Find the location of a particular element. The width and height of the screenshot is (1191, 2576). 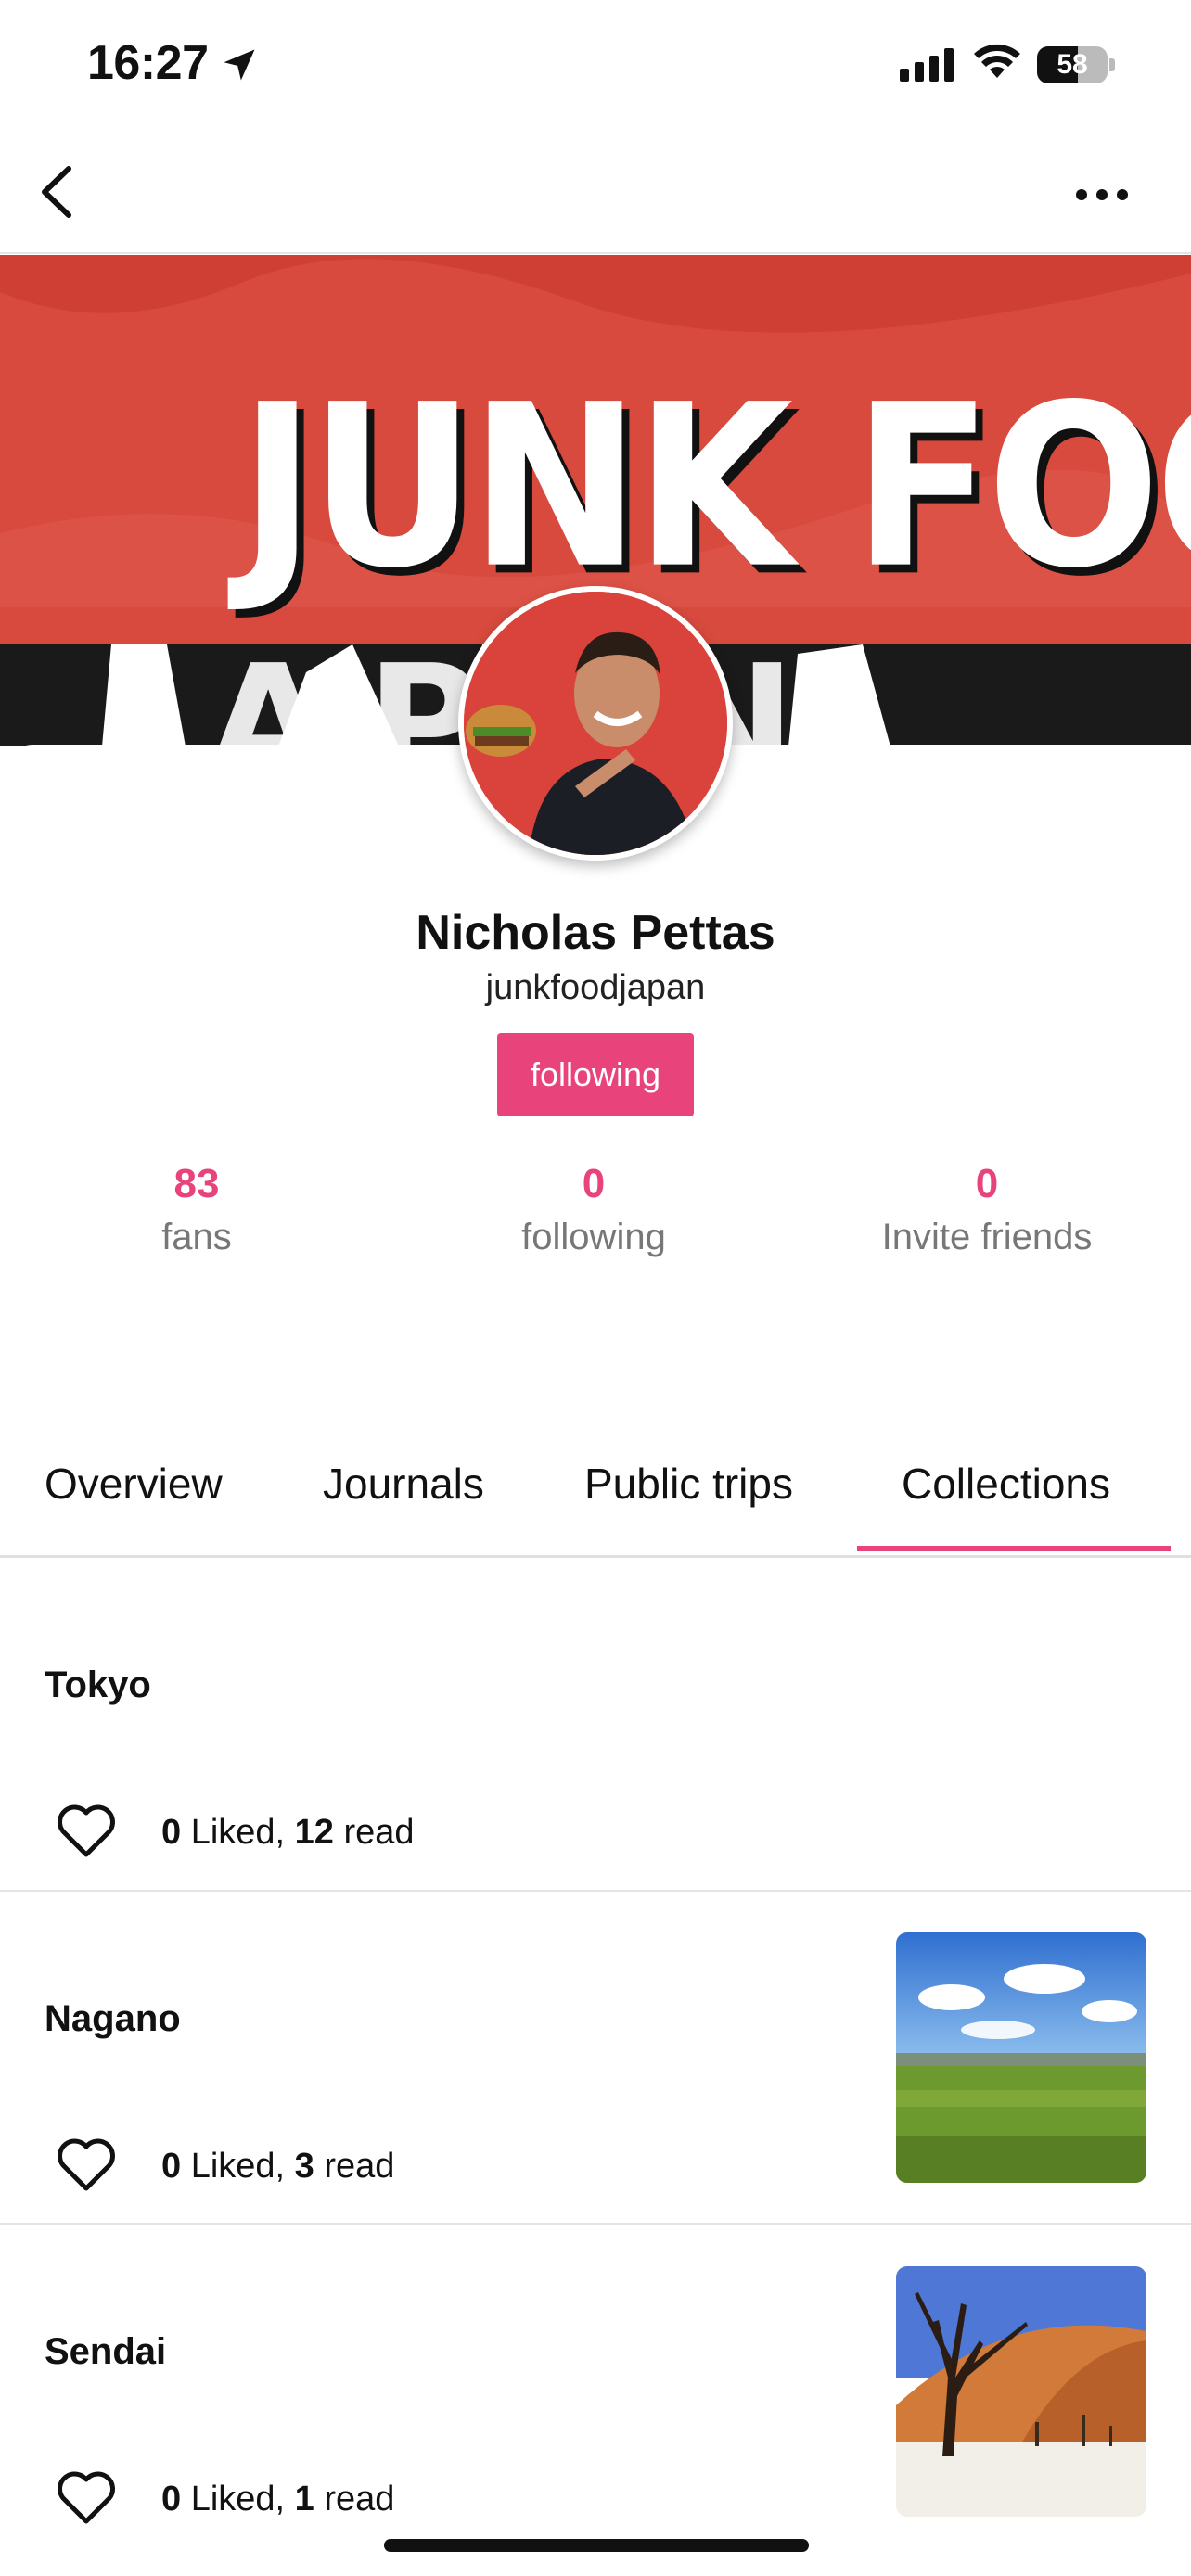

stat-invite-value: 0 is located at coordinates (987, 1183).